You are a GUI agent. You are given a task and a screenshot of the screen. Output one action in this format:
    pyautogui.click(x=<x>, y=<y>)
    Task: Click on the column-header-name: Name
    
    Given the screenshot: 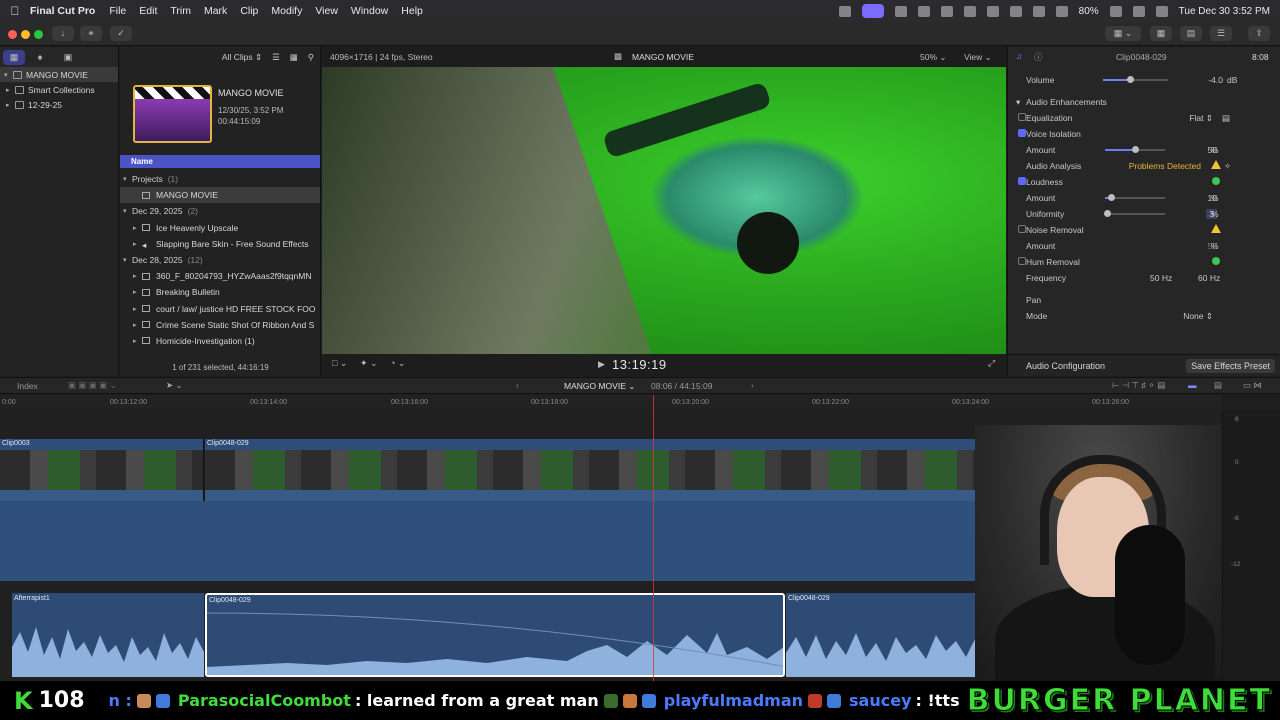 What is the action you would take?
    pyautogui.click(x=220, y=161)
    